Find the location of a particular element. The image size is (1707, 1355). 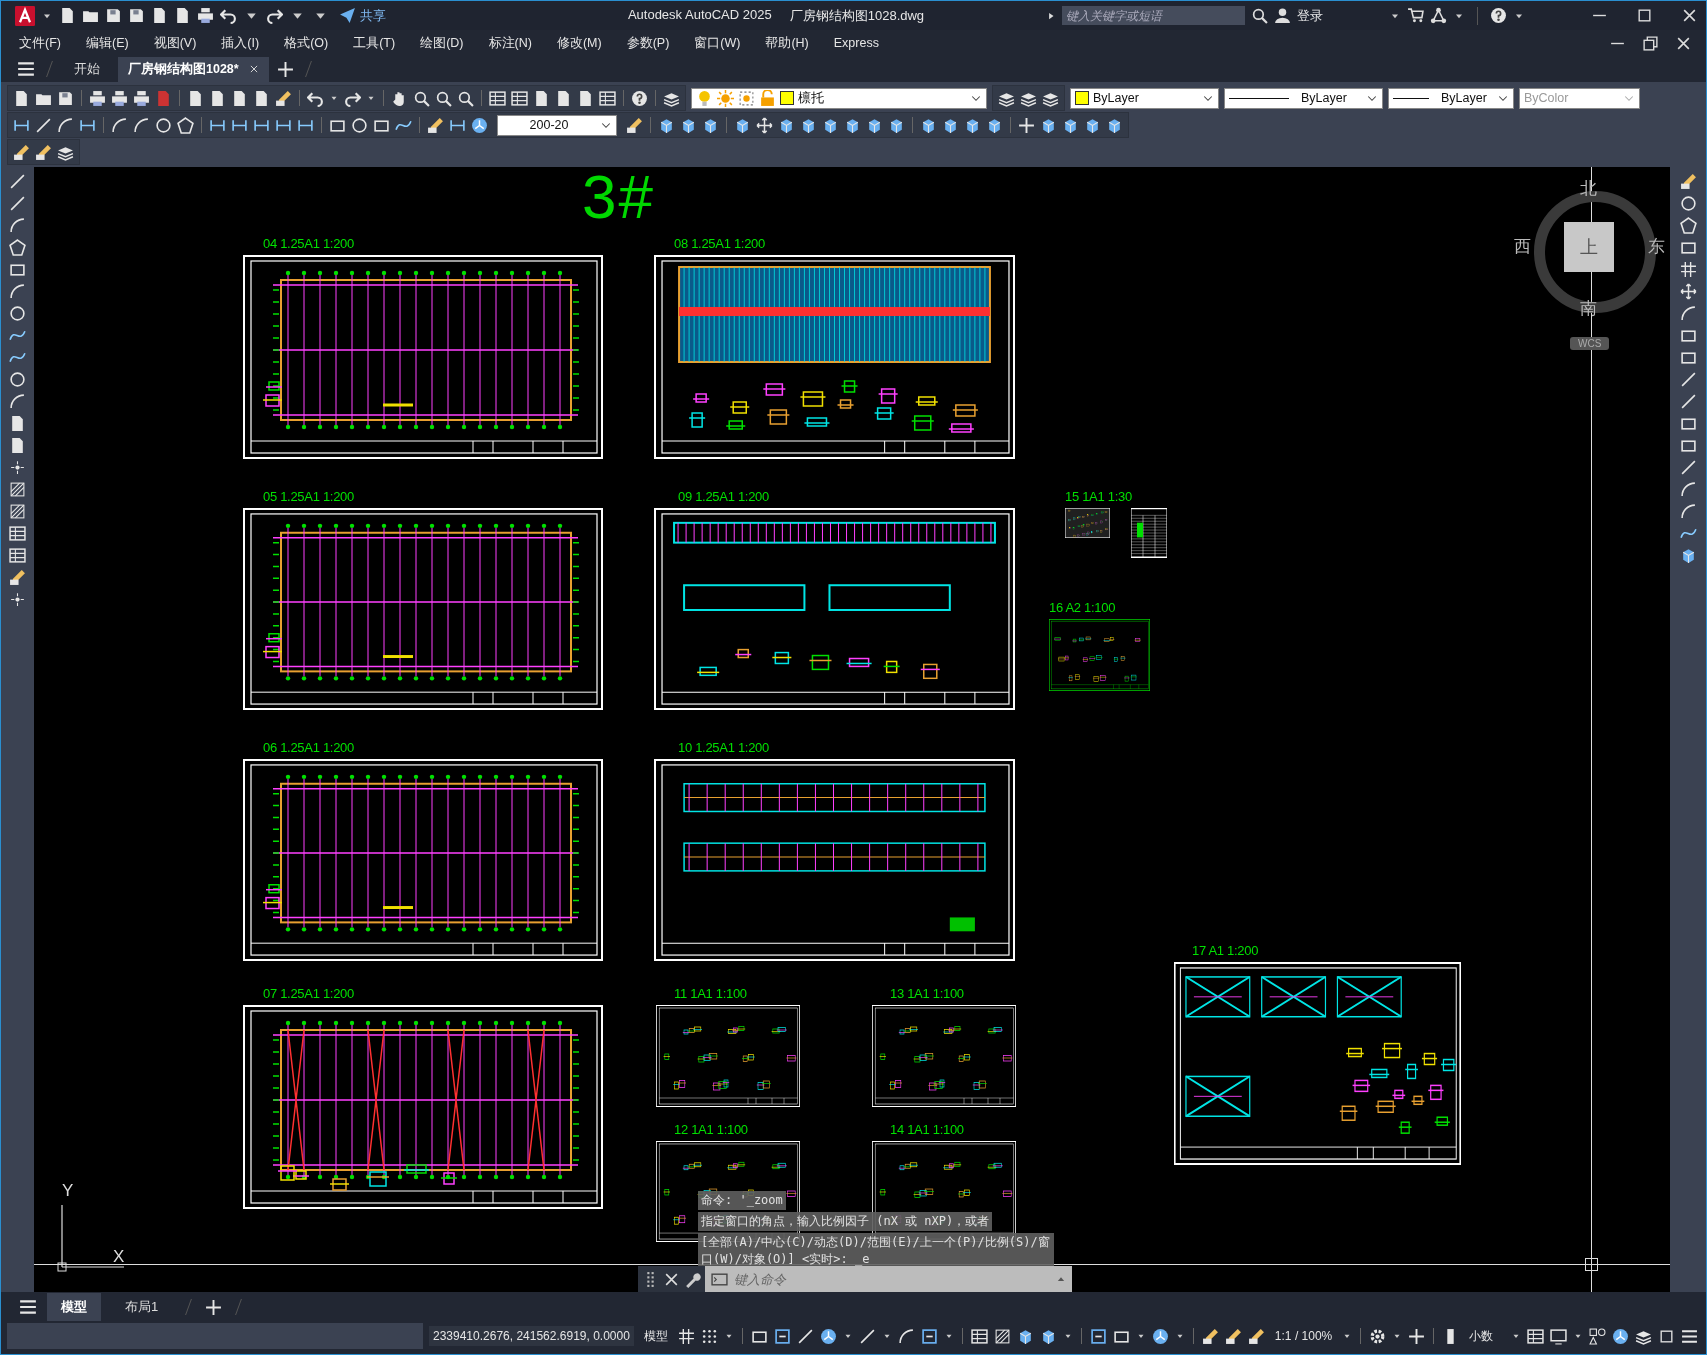

share-button: 共享 is located at coordinates (362, 15).